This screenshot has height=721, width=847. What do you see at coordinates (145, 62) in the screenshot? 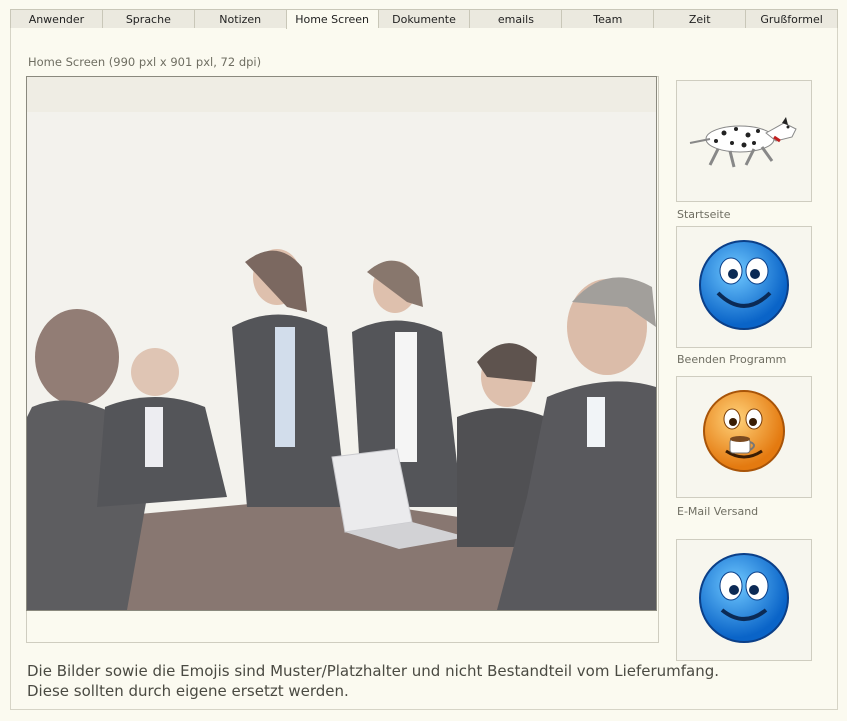
I see `image-caption: Home Screen (990 pxl x 901 pxl, 72 dpi)` at bounding box center [145, 62].